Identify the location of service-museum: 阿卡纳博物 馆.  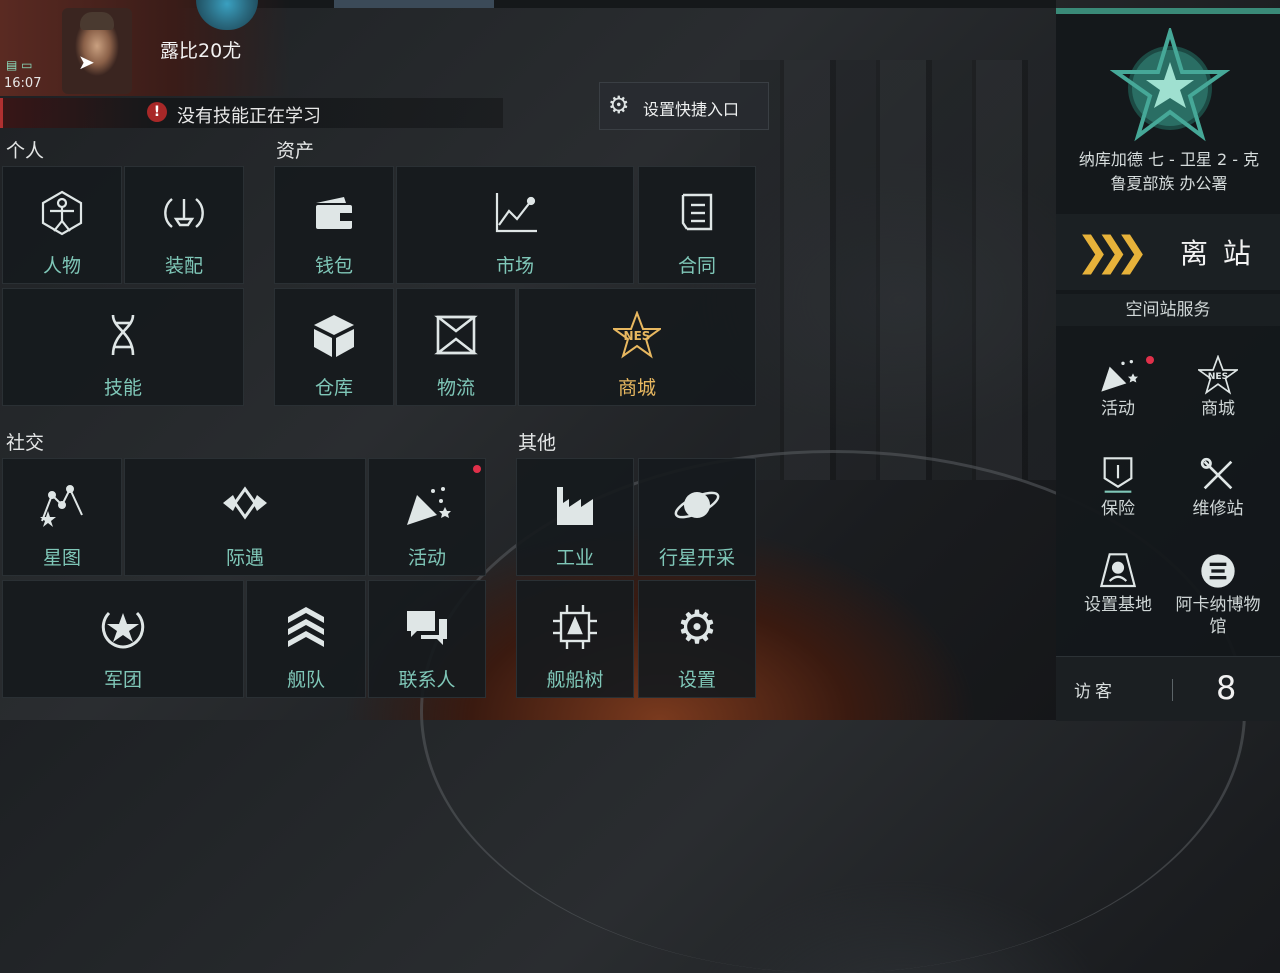
(1218, 593).